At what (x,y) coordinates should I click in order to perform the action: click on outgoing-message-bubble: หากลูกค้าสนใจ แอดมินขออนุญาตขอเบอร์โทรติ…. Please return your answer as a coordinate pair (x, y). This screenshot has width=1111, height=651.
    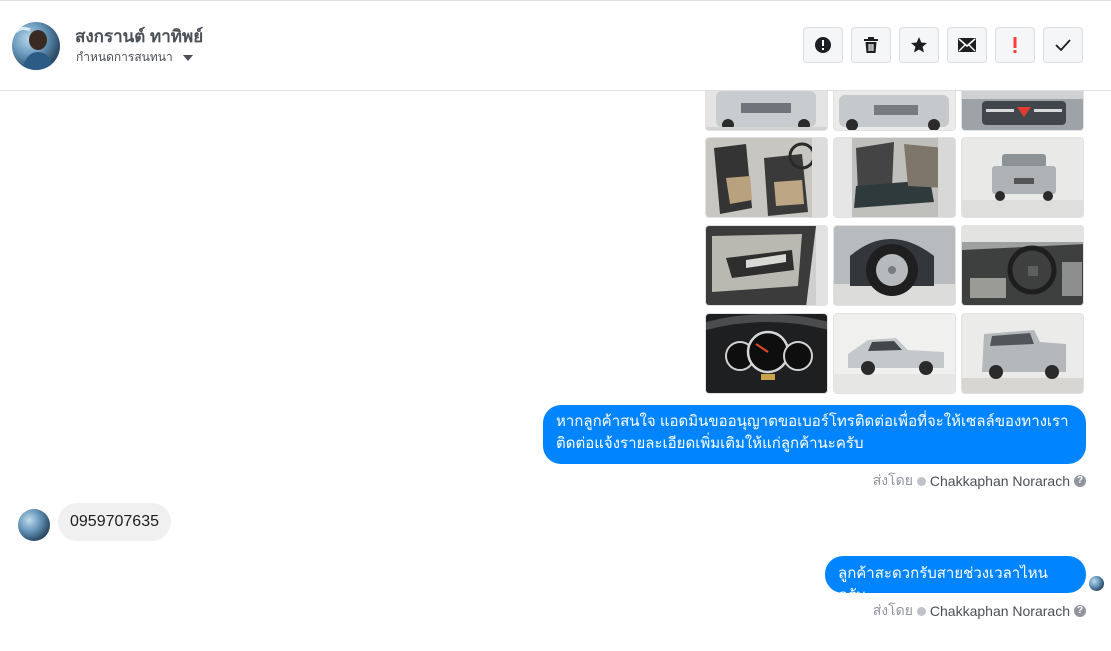
    Looking at the image, I should click on (814, 434).